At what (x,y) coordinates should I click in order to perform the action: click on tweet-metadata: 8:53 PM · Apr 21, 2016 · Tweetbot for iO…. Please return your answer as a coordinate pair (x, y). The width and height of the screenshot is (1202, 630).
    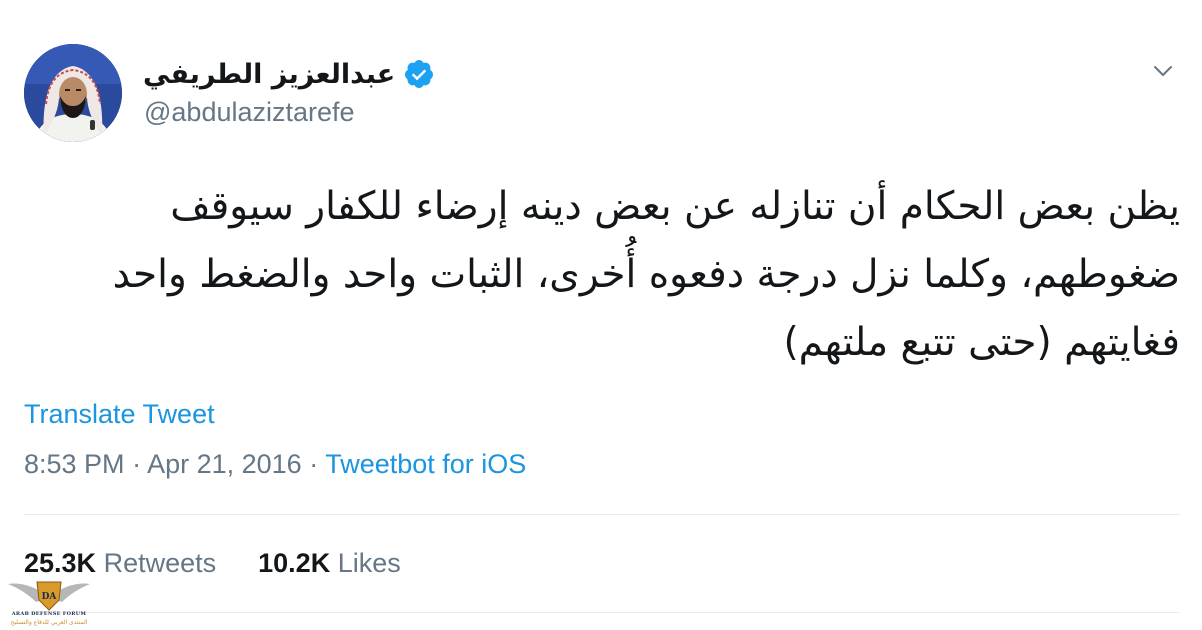
    Looking at the image, I should click on (275, 464).